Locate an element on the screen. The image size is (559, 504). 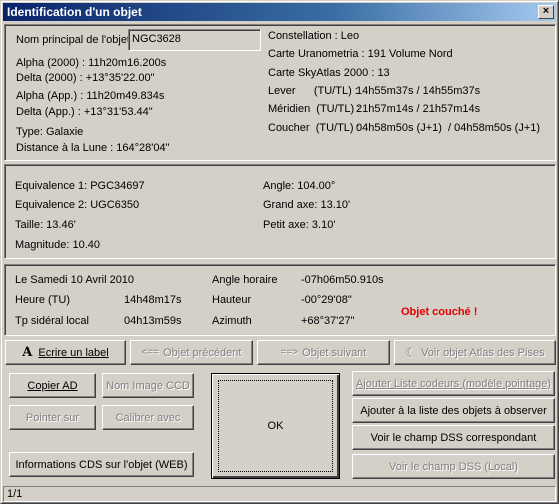
moon-distance: Distance à la Lune : 164°28'04" is located at coordinates (93, 148).